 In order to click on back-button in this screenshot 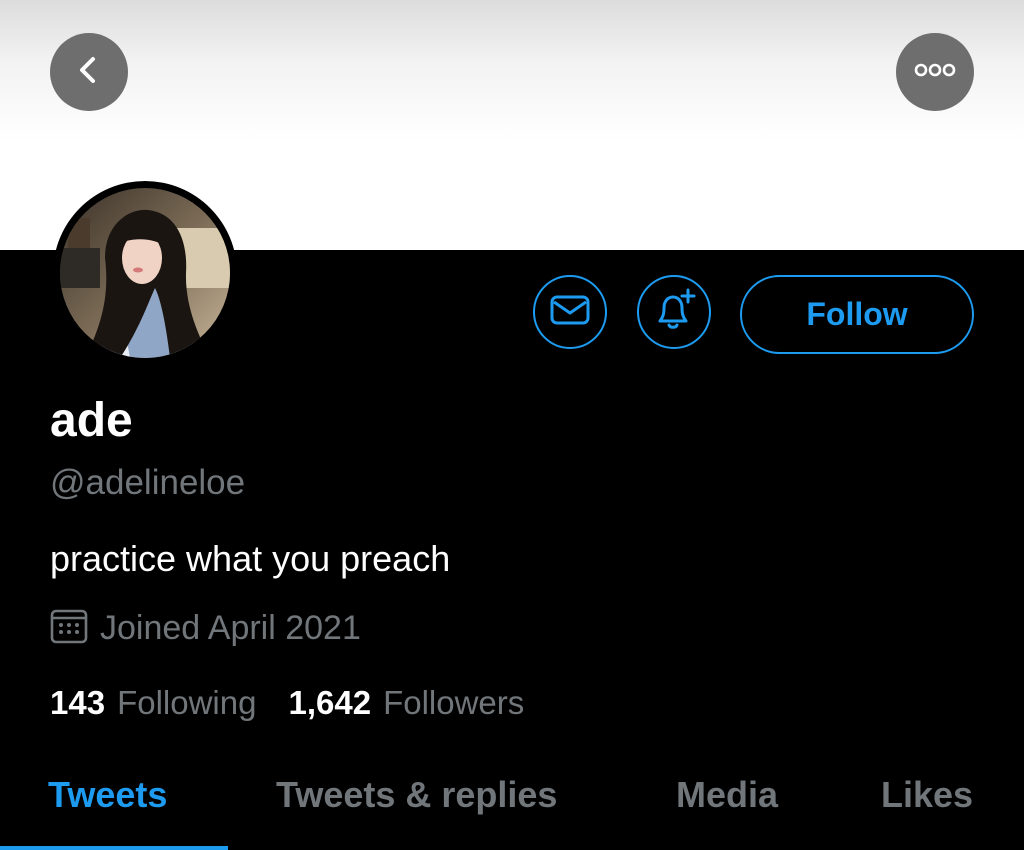, I will do `click(89, 72)`.